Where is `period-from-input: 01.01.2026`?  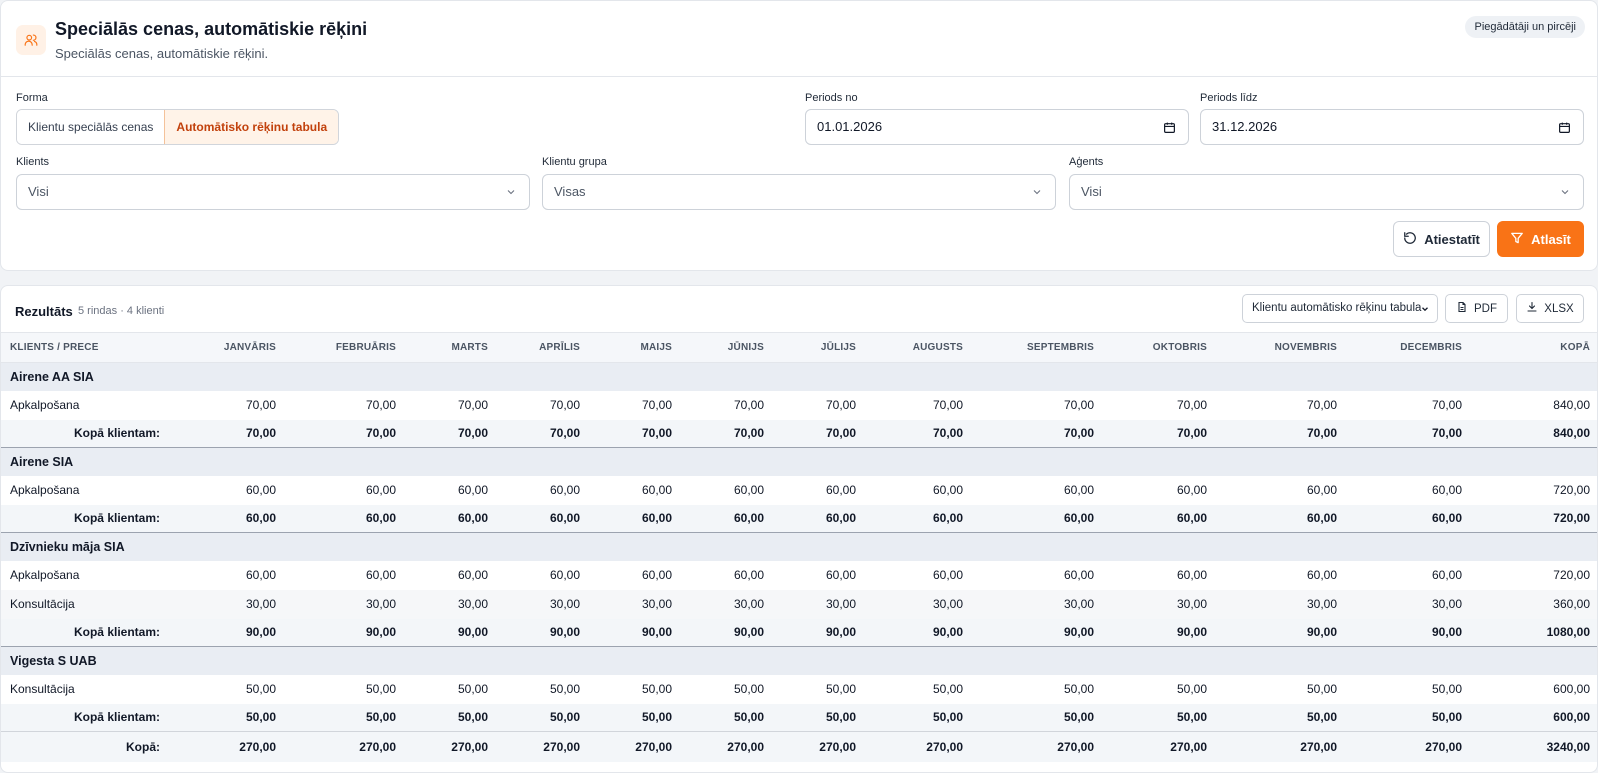
period-from-input: 01.01.2026 is located at coordinates (997, 127).